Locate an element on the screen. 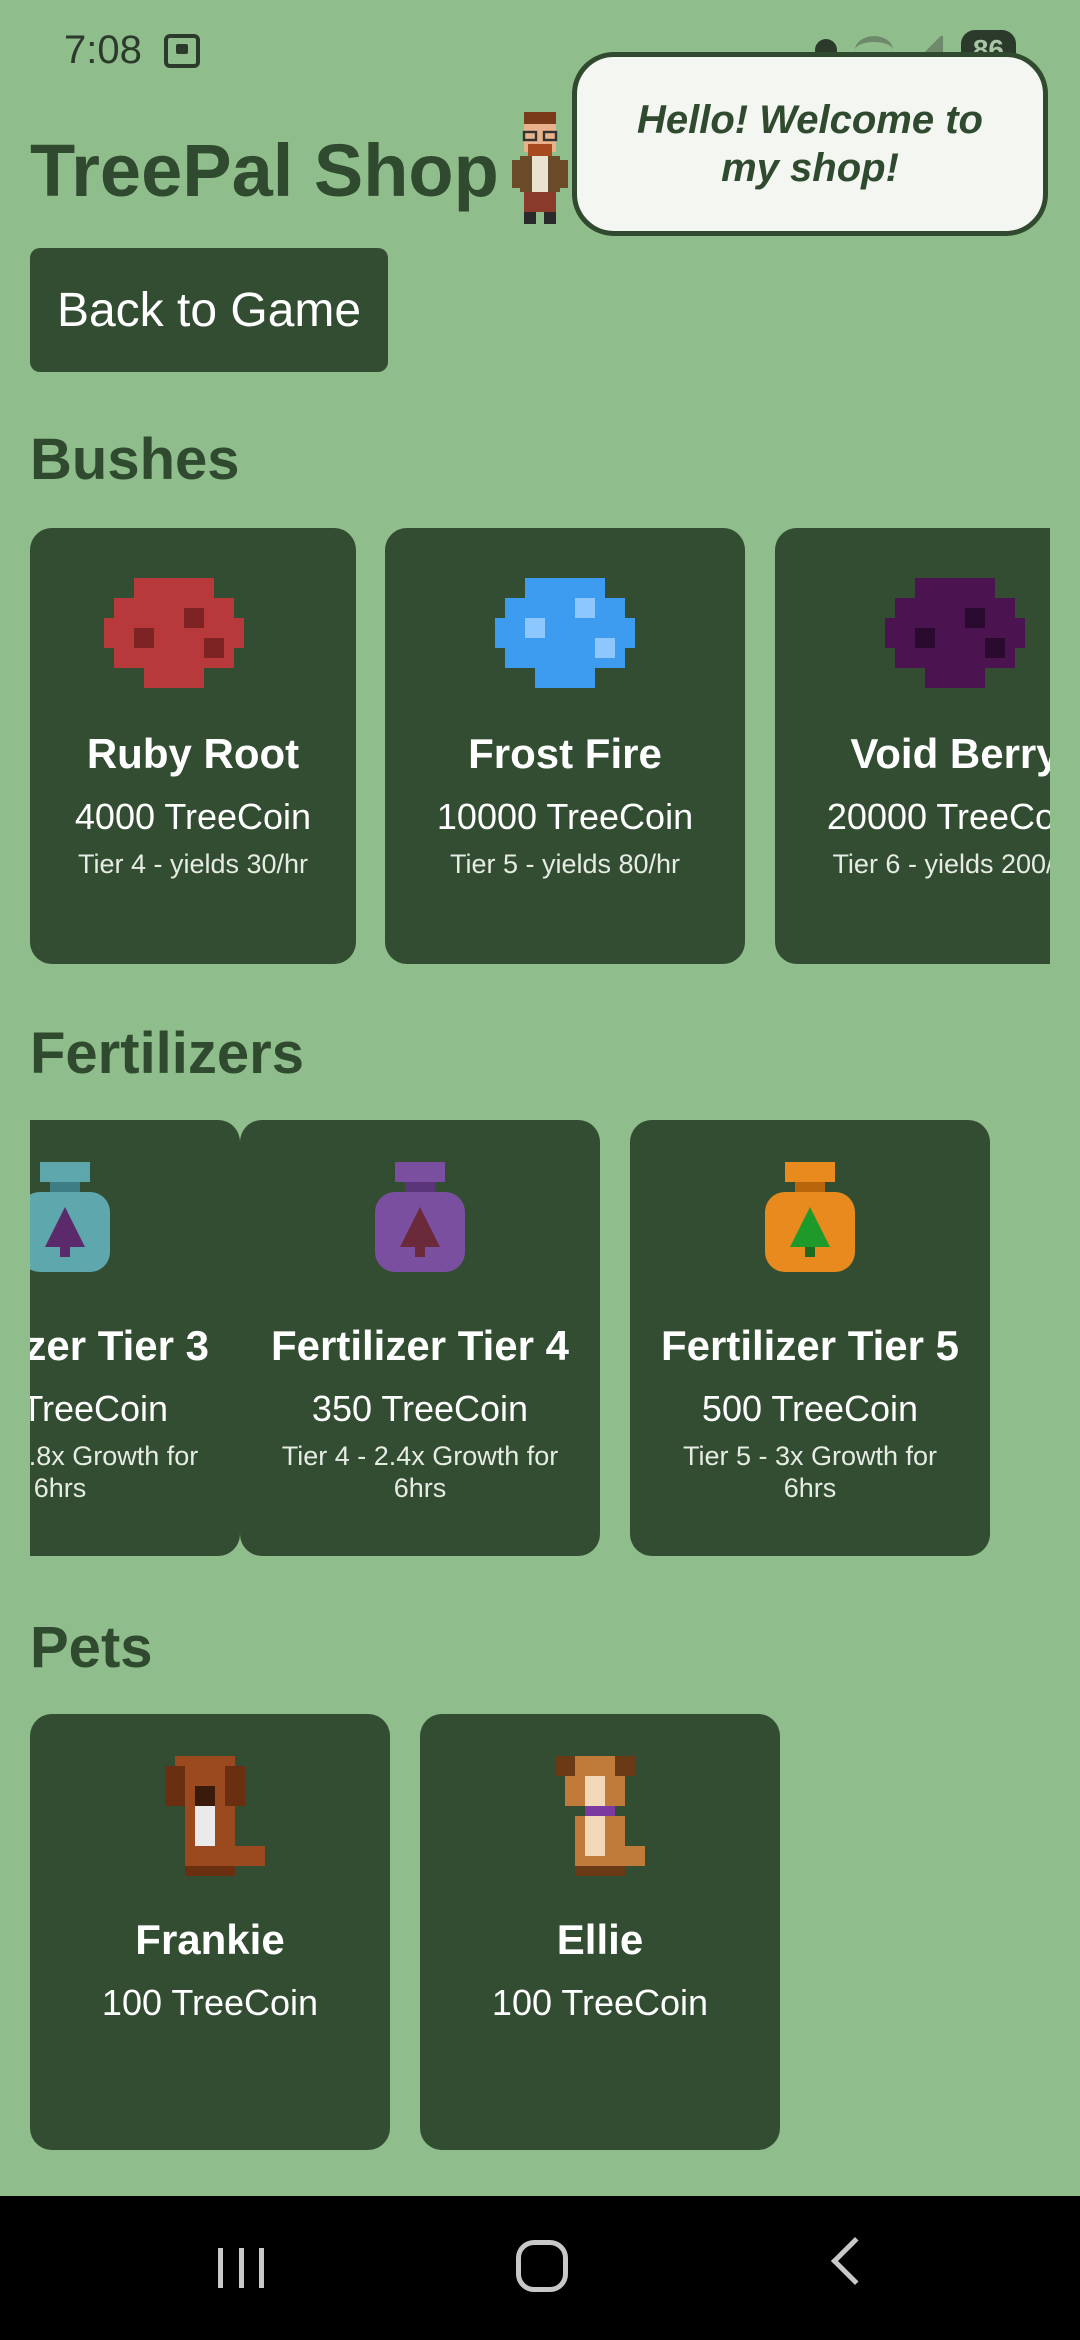  system-nav-bar is located at coordinates (540, 2268).